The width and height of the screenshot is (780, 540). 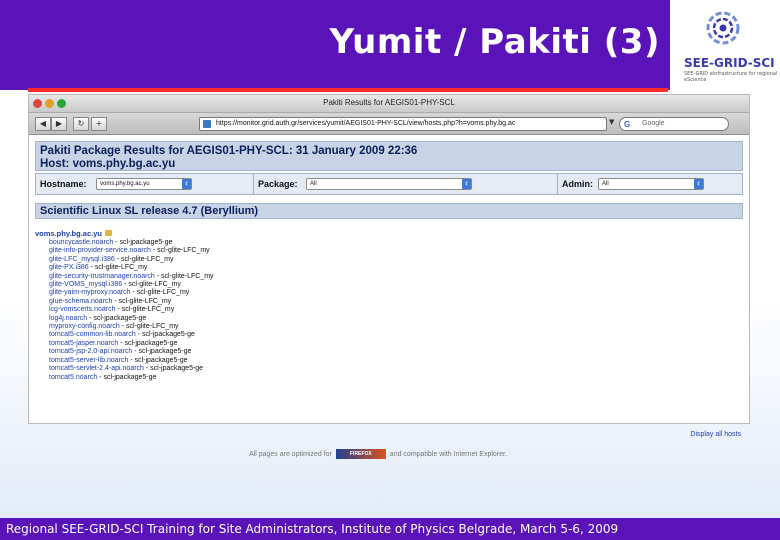 What do you see at coordinates (313, 184) in the screenshot?
I see `package-select-value: All` at bounding box center [313, 184].